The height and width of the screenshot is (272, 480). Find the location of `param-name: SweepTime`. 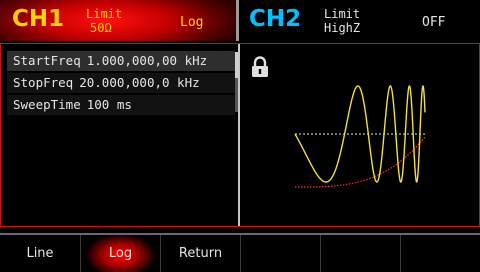

param-name: SweepTime is located at coordinates (47, 104).